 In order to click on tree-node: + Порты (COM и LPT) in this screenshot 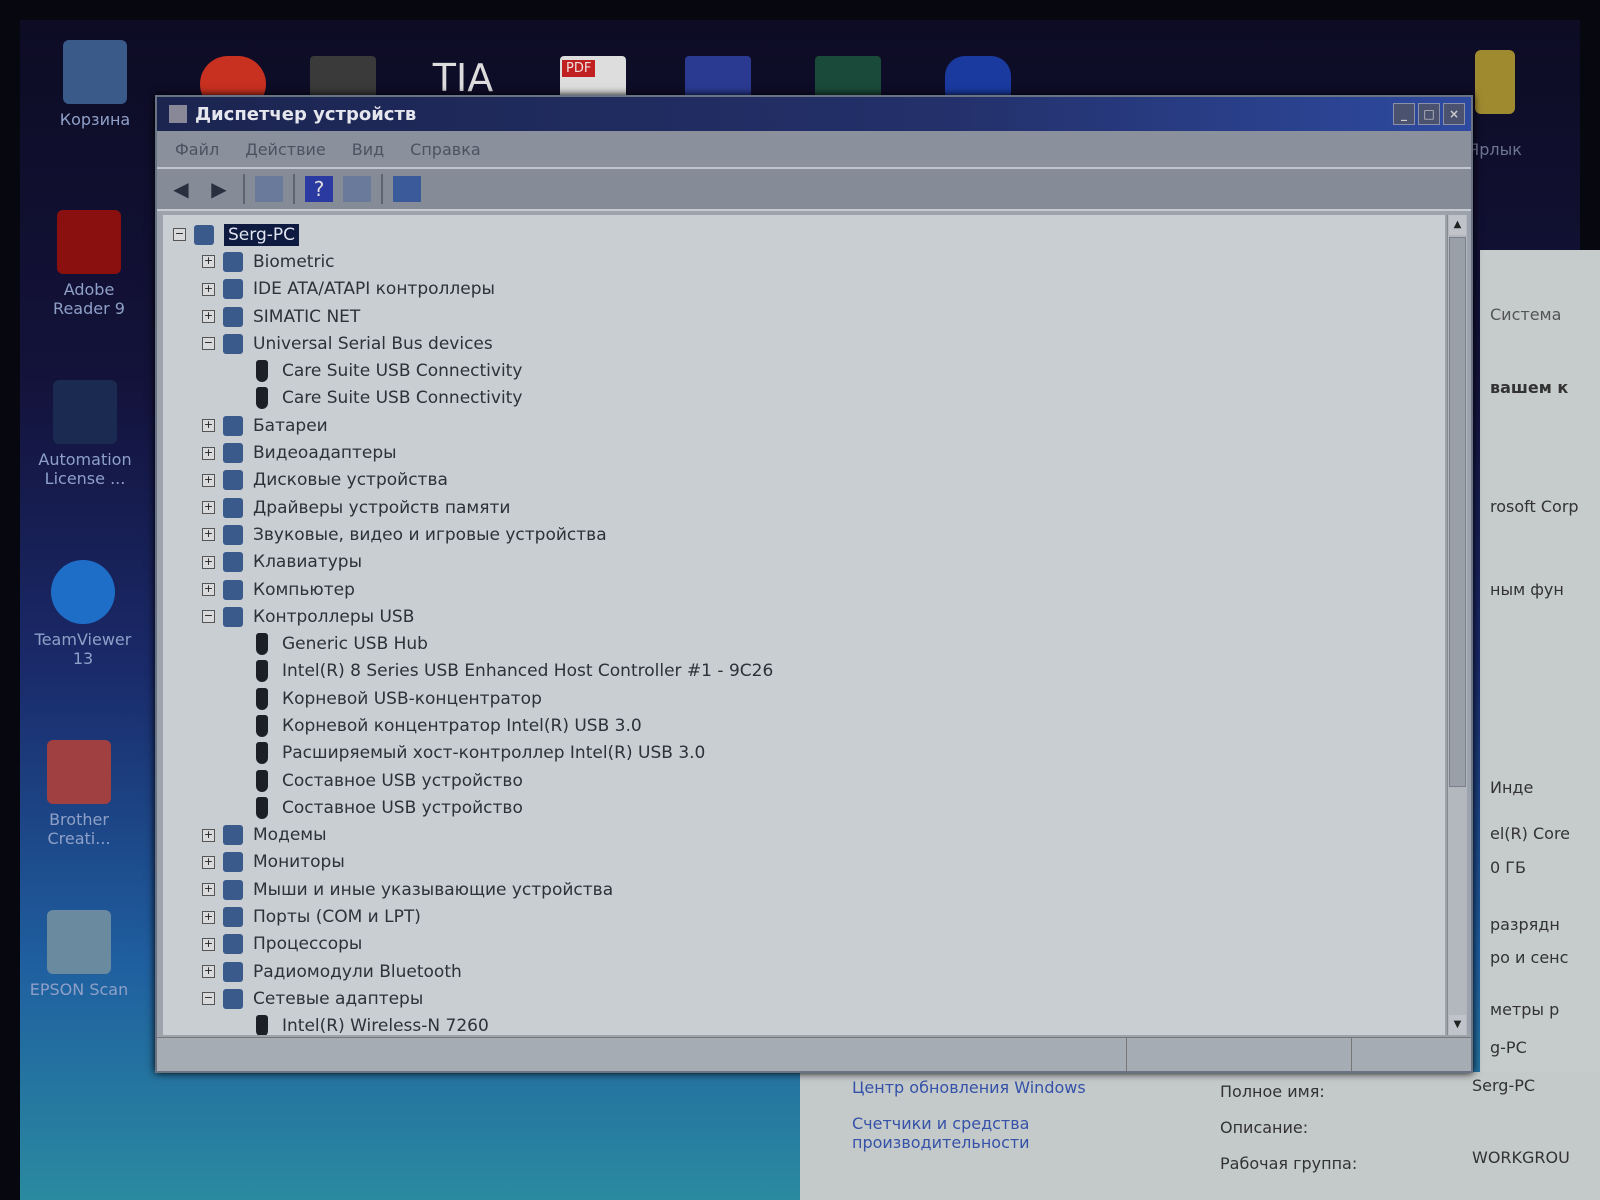, I will do `click(804, 916)`.